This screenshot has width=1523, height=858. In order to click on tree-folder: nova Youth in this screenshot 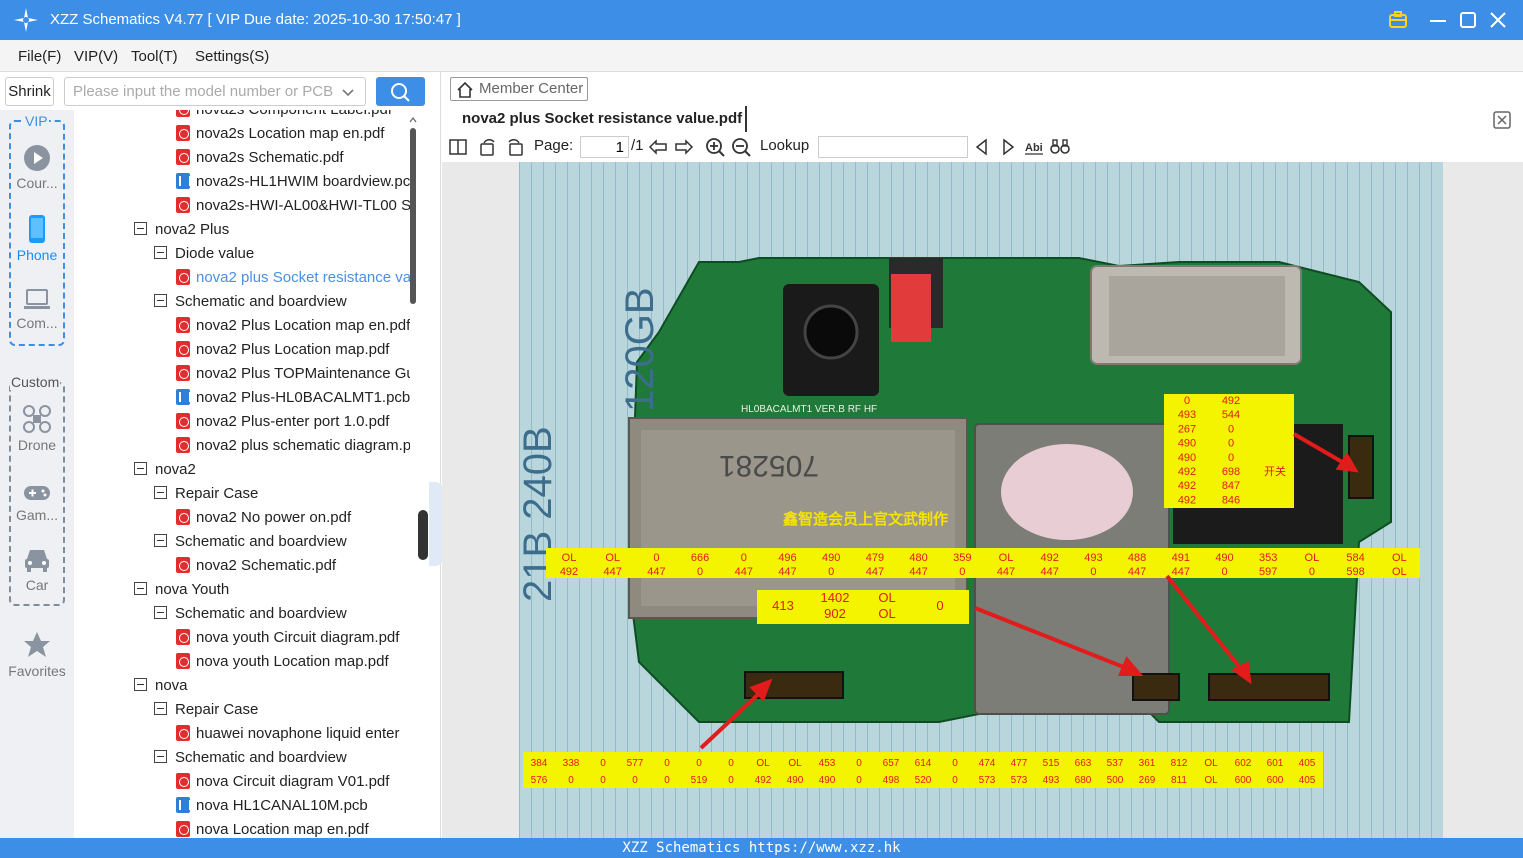, I will do `click(272, 590)`.